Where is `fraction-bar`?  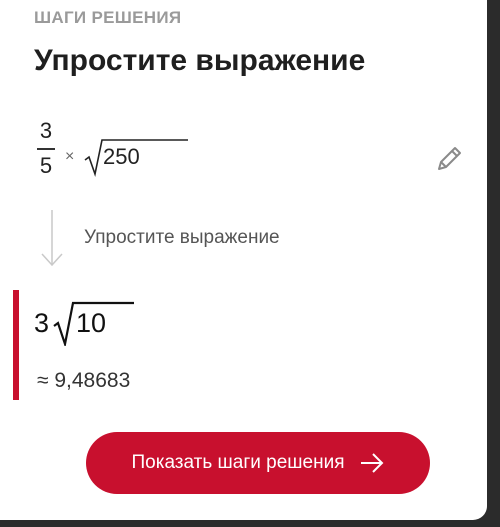
fraction-bar is located at coordinates (46, 149).